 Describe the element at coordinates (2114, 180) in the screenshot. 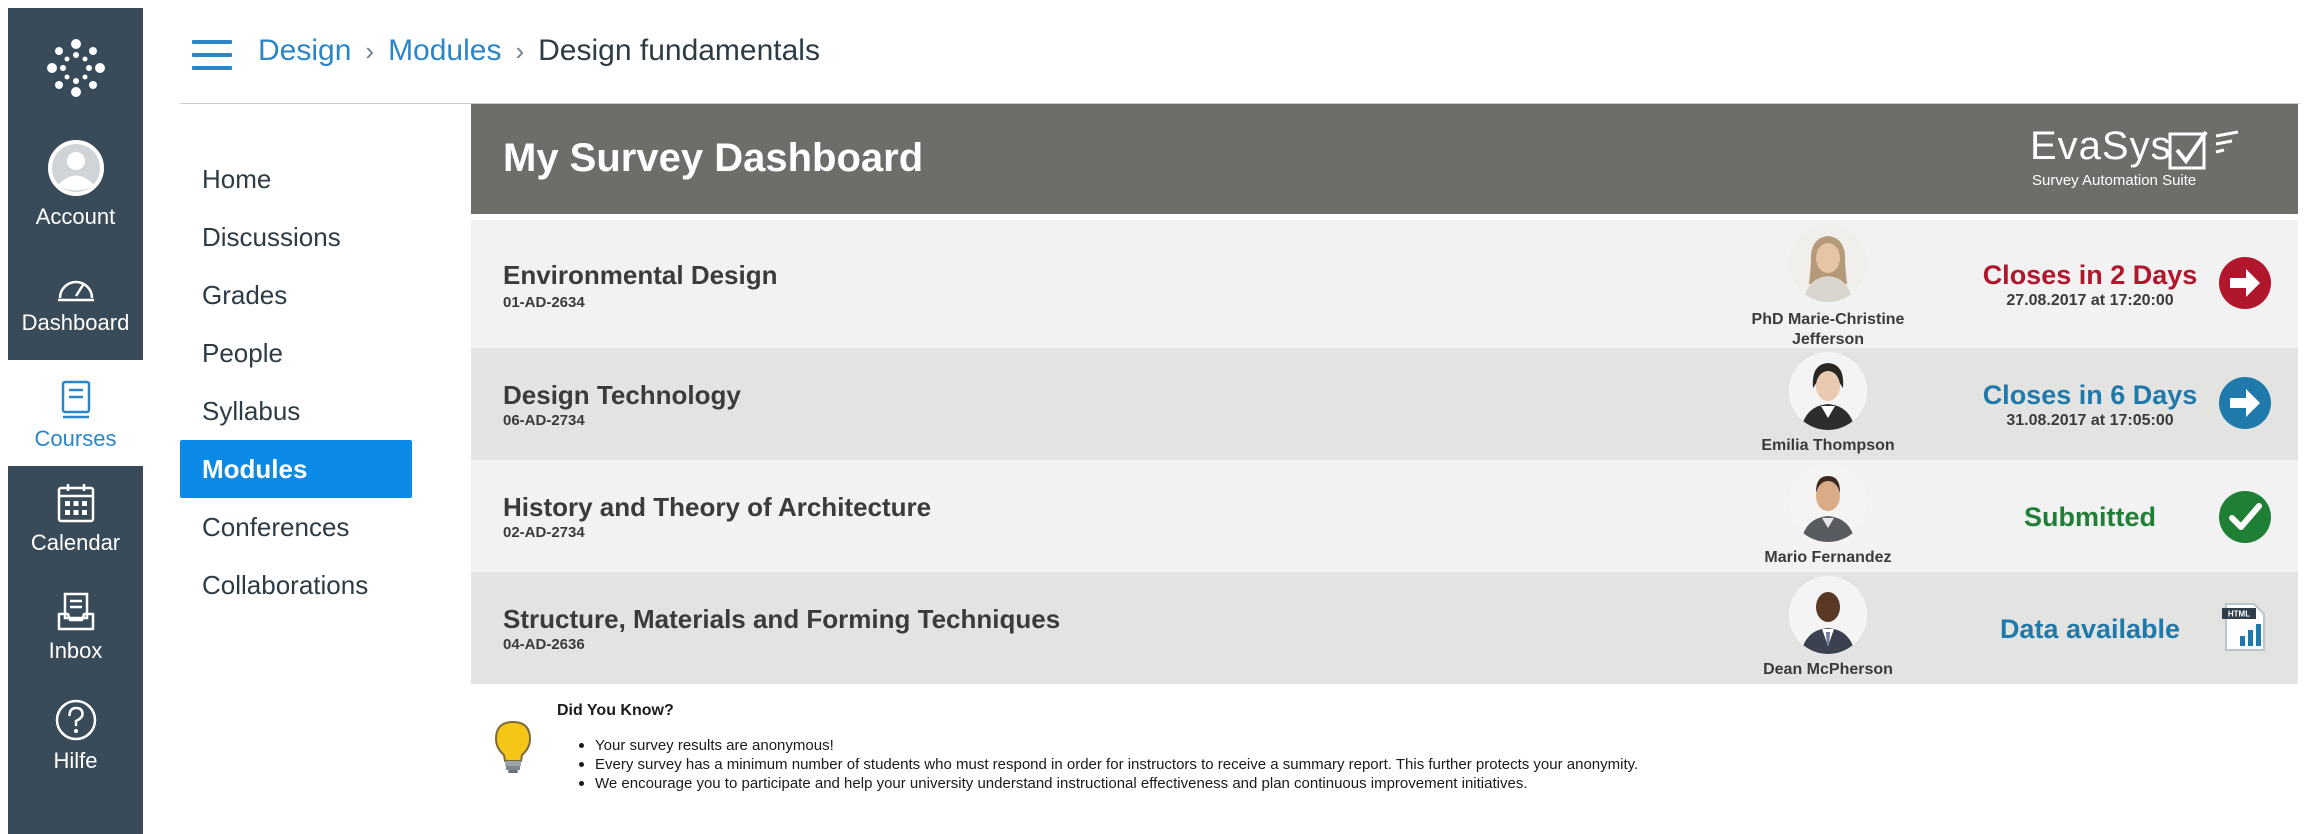

I see `evasys-tagline: Survey Automation Suite` at that location.